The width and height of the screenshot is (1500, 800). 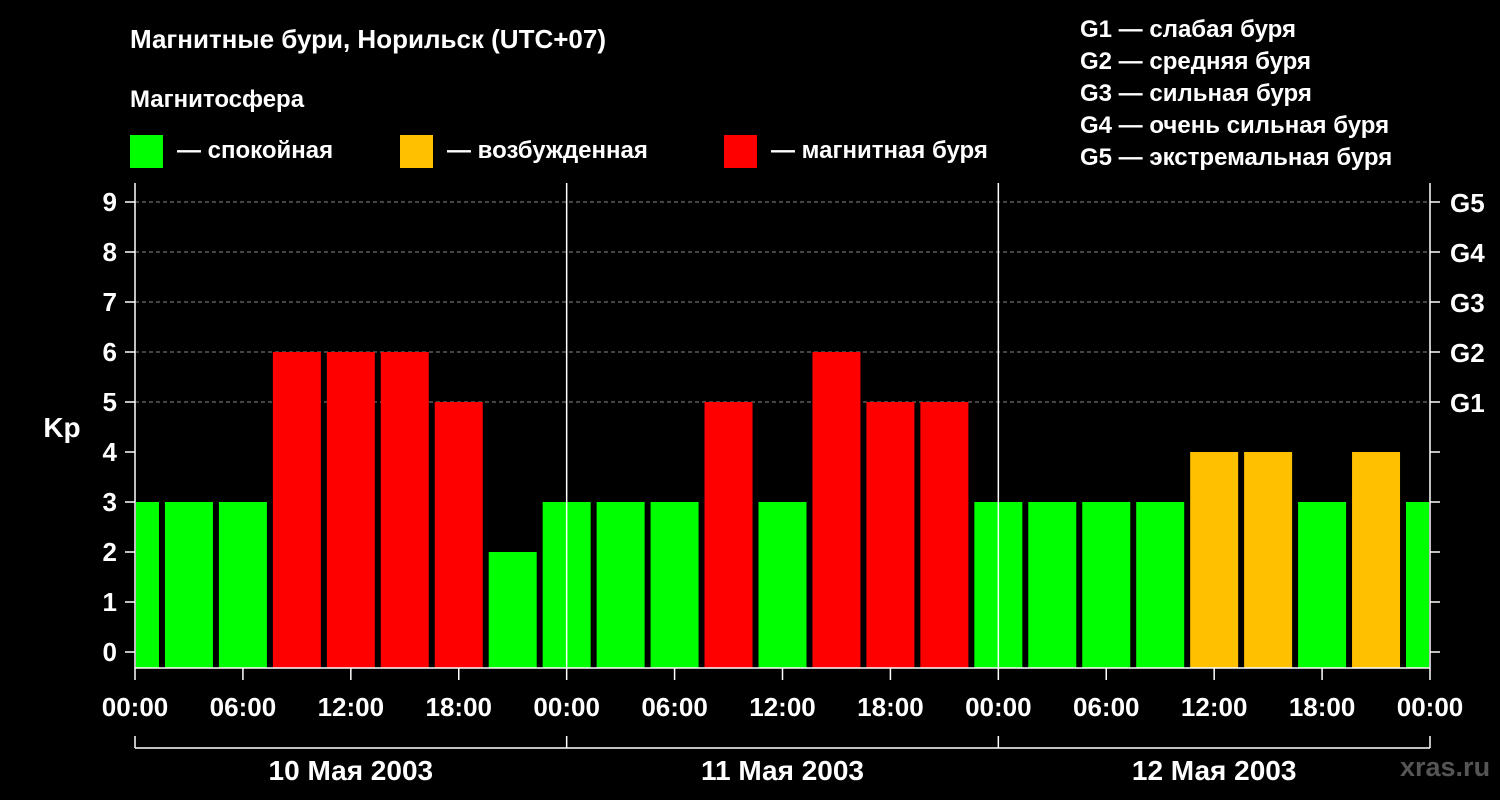 What do you see at coordinates (1214, 770) in the screenshot?
I see `day-label: 12 Мая 2003` at bounding box center [1214, 770].